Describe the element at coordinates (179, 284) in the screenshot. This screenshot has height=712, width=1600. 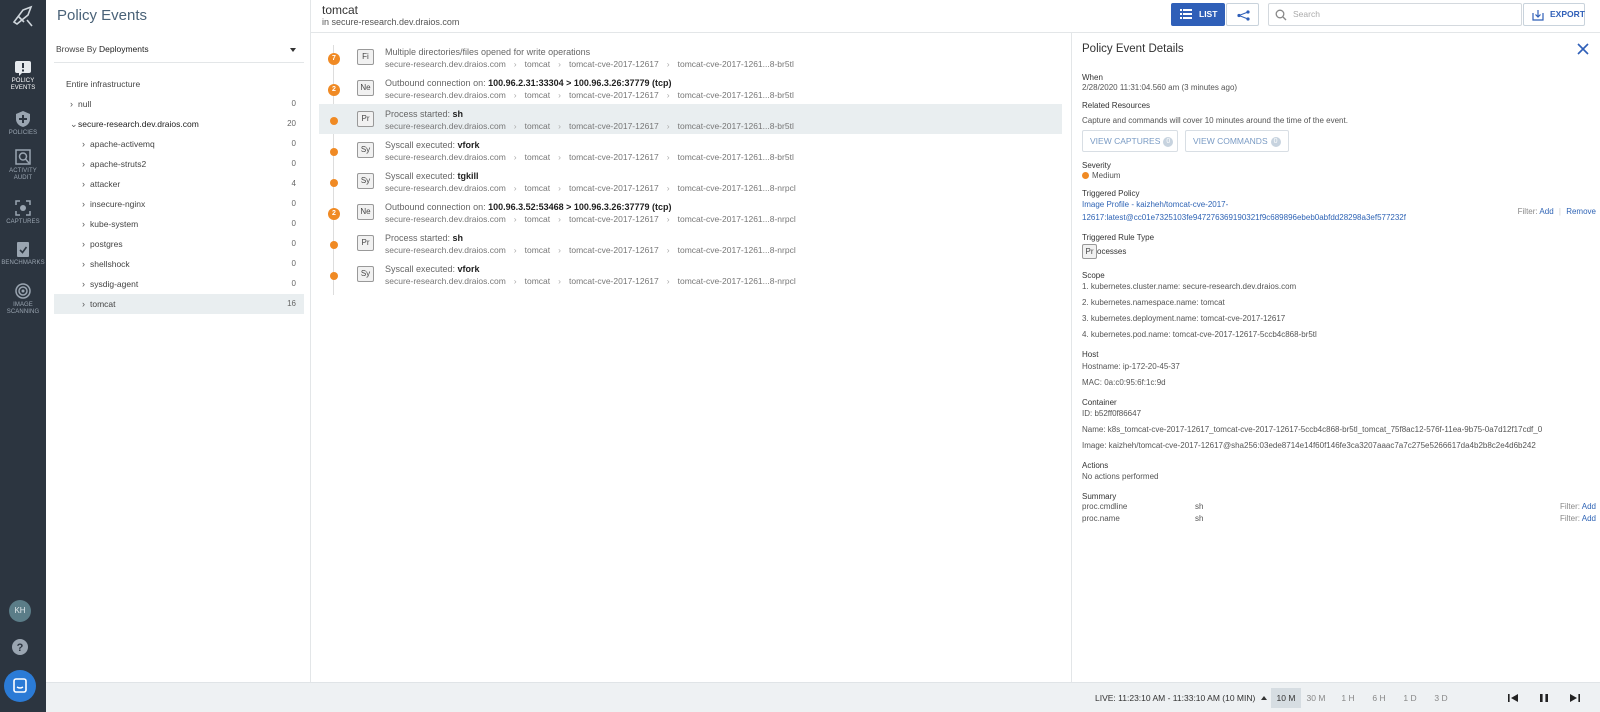
I see `tree-item: › sysdig-agent 0` at that location.